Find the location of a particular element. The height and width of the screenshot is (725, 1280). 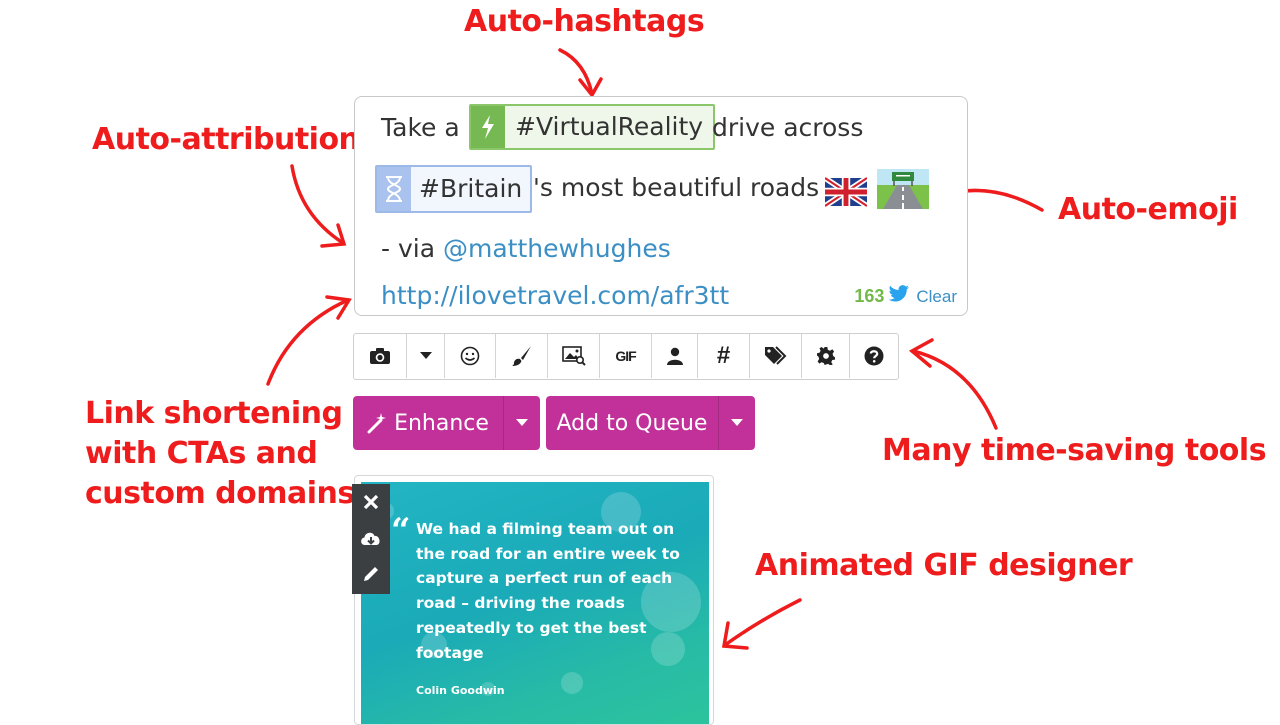

queue-label: Add to Queue is located at coordinates (632, 423).